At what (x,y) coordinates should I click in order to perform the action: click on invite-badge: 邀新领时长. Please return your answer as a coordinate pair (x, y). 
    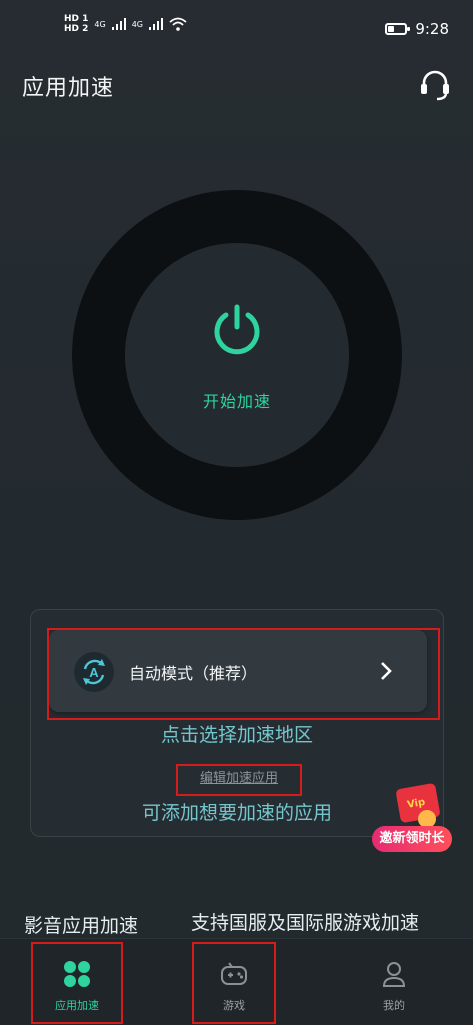
    Looking at the image, I should click on (412, 839).